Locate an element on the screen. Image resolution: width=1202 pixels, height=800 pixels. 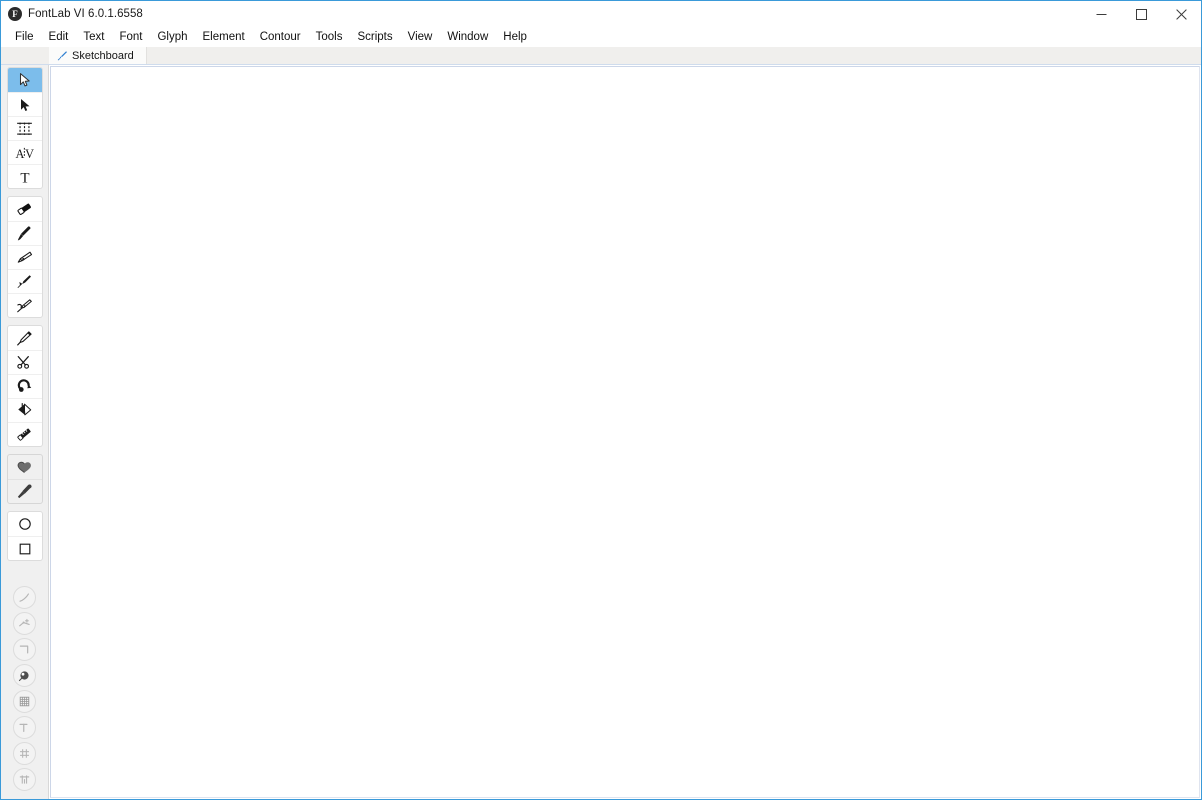
svg-text: T is located at coordinates (24, 177).